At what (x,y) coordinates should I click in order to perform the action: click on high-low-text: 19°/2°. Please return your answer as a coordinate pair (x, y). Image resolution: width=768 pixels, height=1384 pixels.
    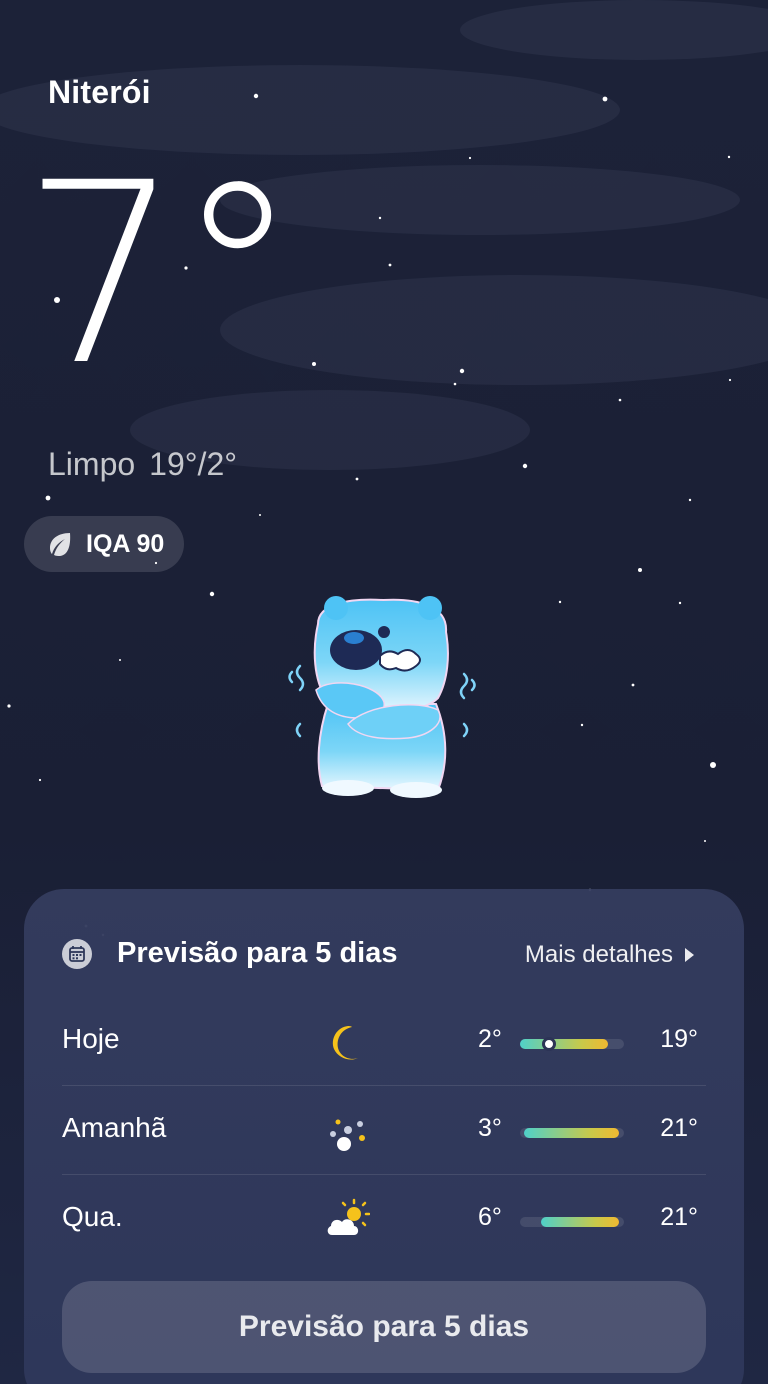
    Looking at the image, I should click on (193, 464).